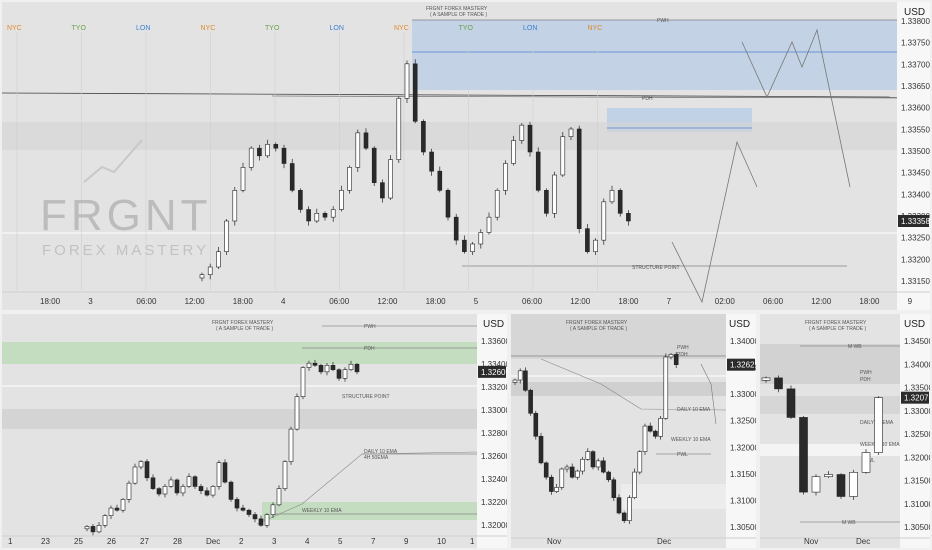 The height and width of the screenshot is (550, 932). I want to click on b2-current-price-label: 1.32621, so click(743, 365).